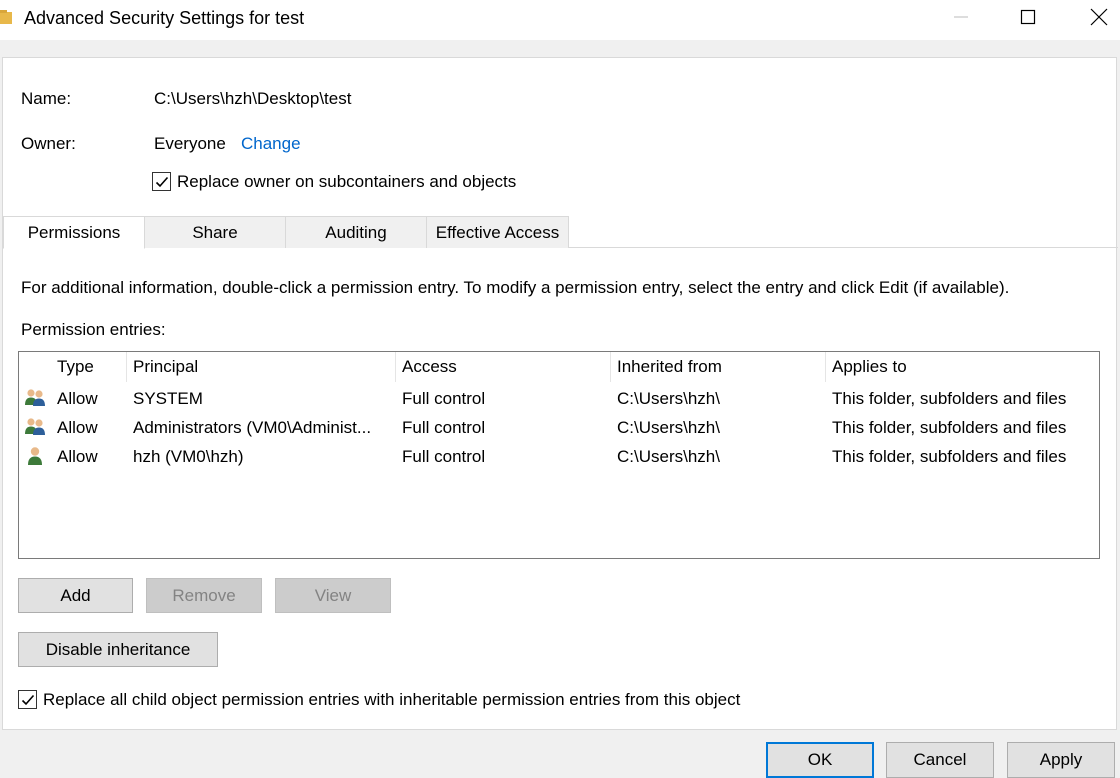 The height and width of the screenshot is (778, 1120). What do you see at coordinates (271, 144) in the screenshot?
I see `owner-change-link: Change` at bounding box center [271, 144].